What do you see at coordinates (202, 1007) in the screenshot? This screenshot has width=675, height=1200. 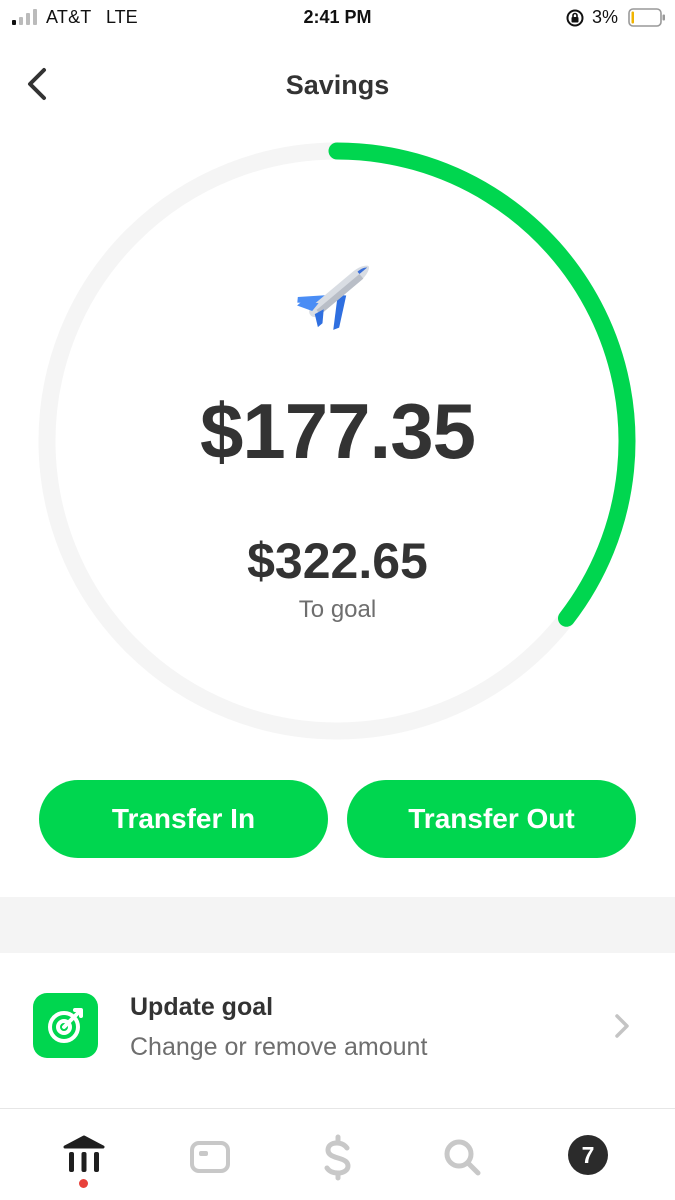 I see `update-goal-title: Update goal` at bounding box center [202, 1007].